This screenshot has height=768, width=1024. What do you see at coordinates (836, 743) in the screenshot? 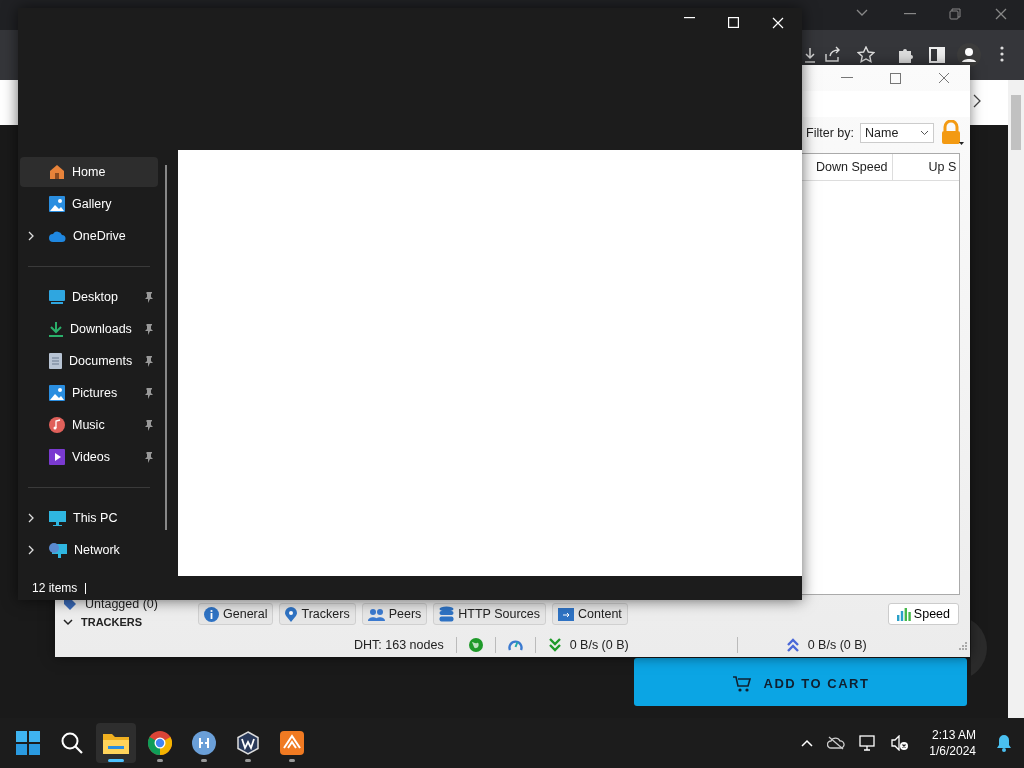
I see `cloud-off-icon` at bounding box center [836, 743].